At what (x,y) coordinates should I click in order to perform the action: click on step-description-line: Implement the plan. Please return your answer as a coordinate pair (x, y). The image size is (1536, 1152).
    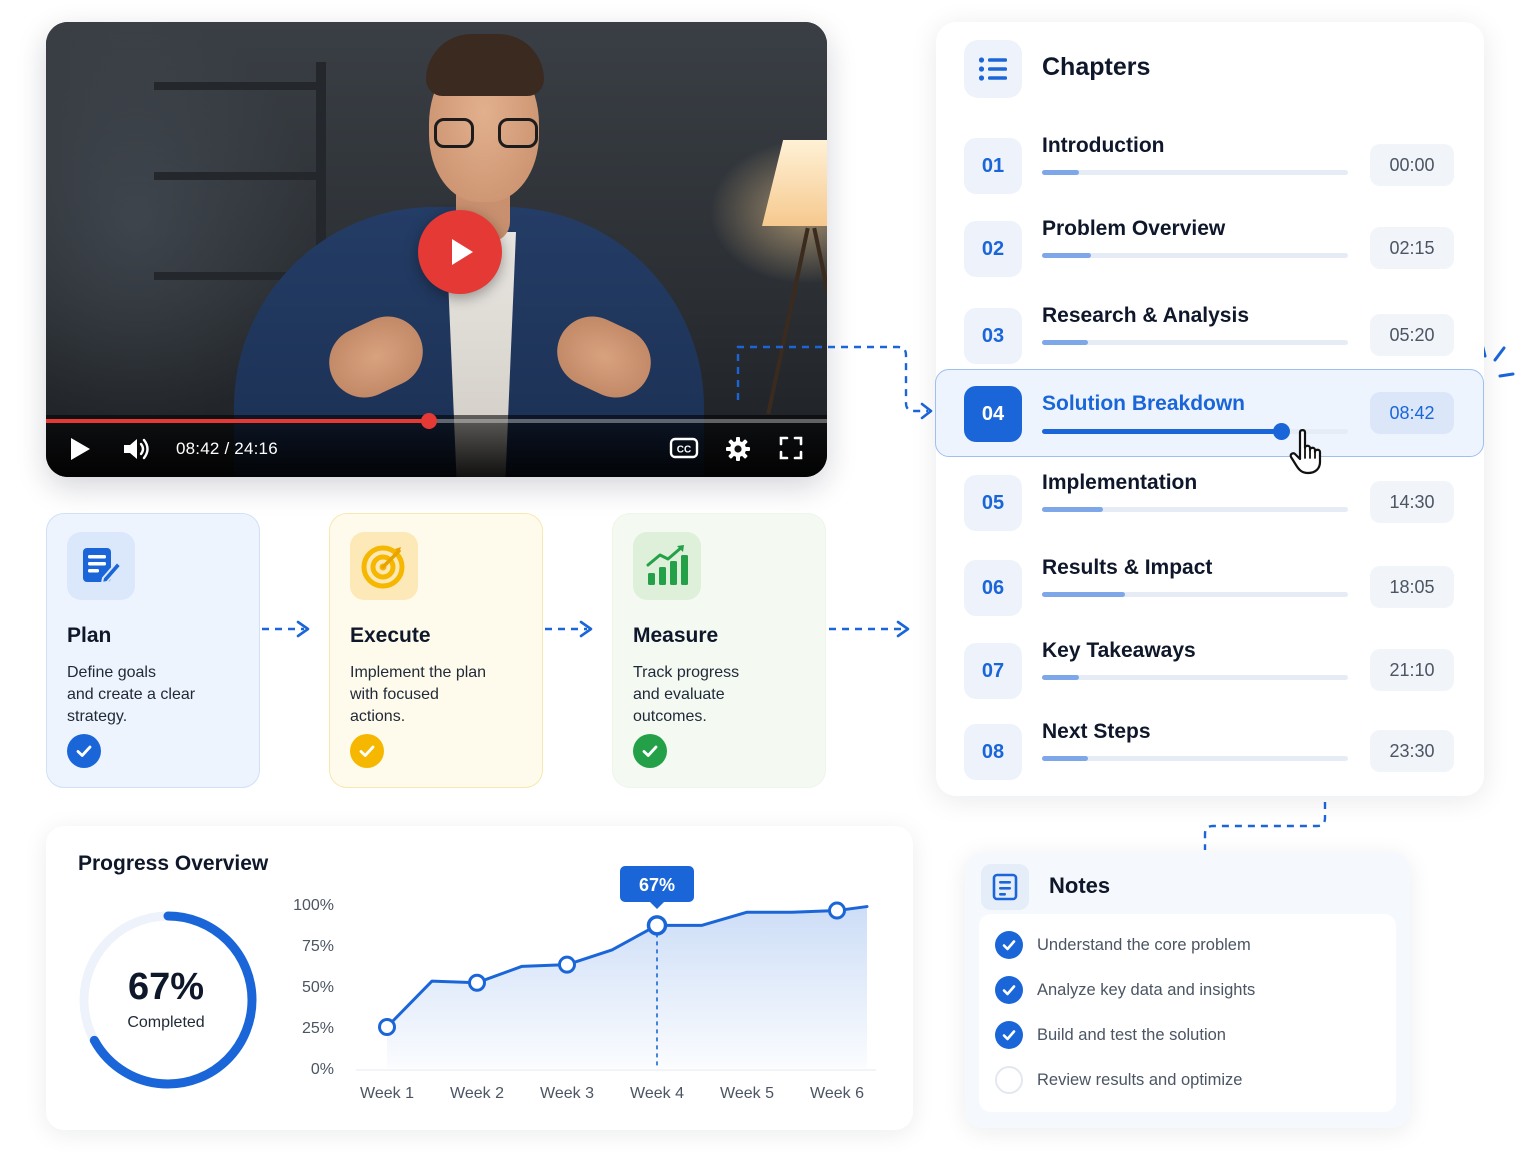
    Looking at the image, I should click on (418, 672).